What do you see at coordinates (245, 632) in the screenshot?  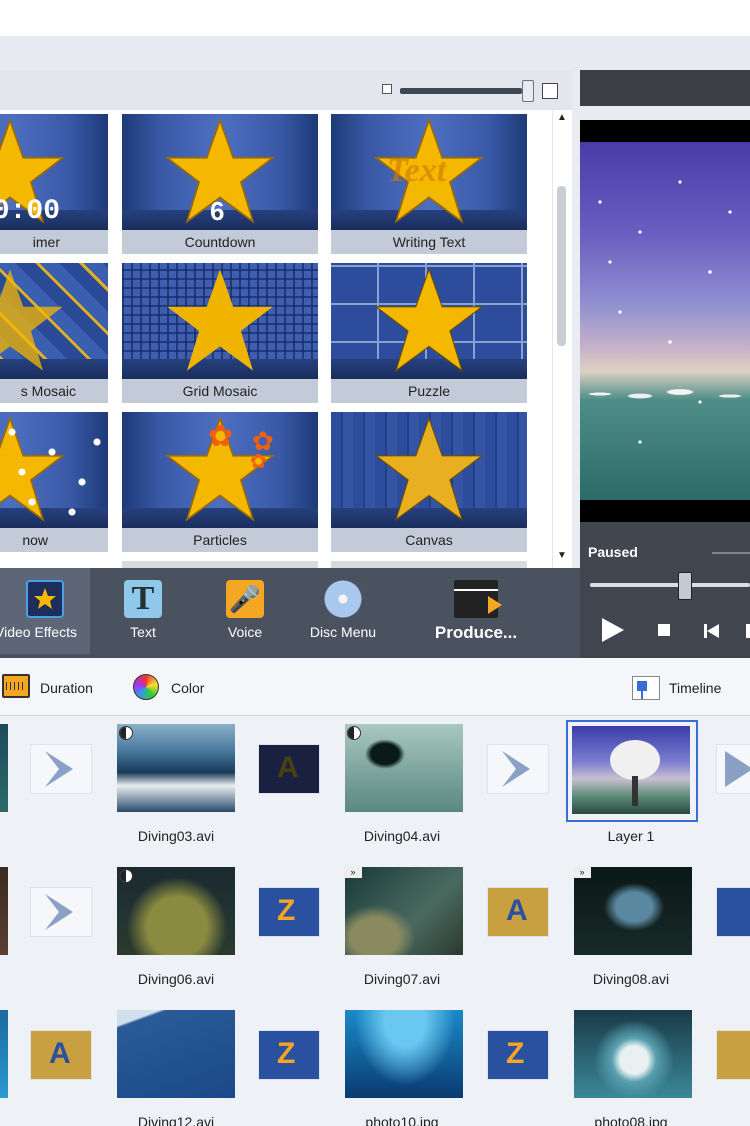 I see `voice-label: Voice` at bounding box center [245, 632].